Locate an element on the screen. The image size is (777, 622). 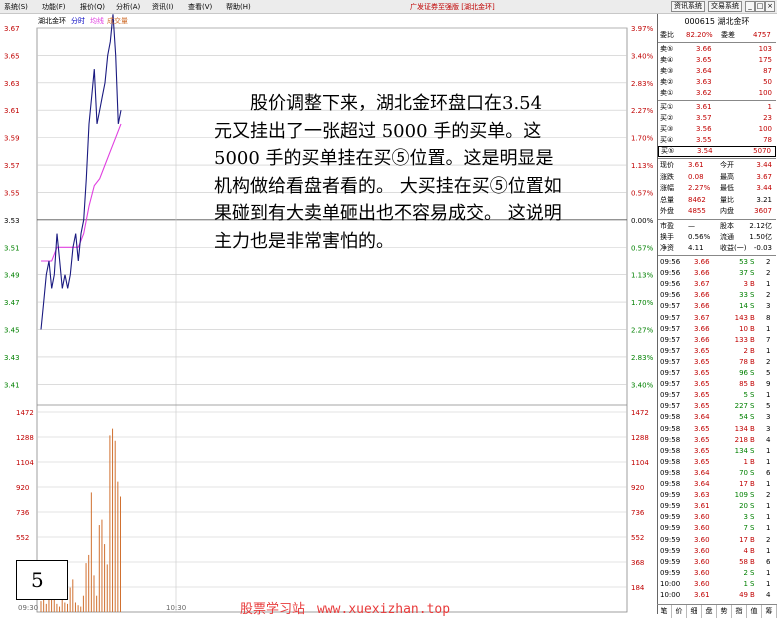
menu-function: 功能(F) is located at coordinates (54, 7).